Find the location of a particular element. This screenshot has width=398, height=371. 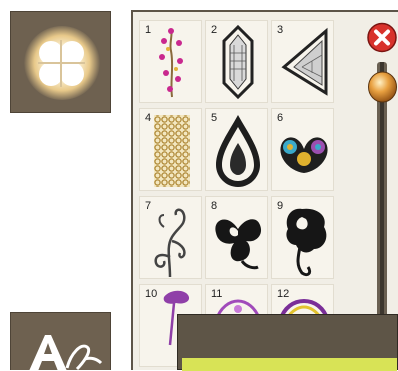

design-cell-5: 5 is located at coordinates (236, 149).